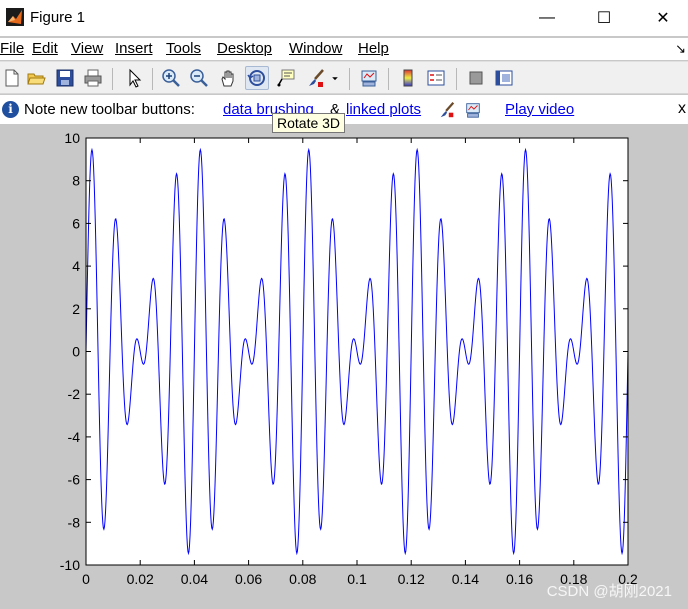  I want to click on brush-dropdown-button, so click(335, 78).